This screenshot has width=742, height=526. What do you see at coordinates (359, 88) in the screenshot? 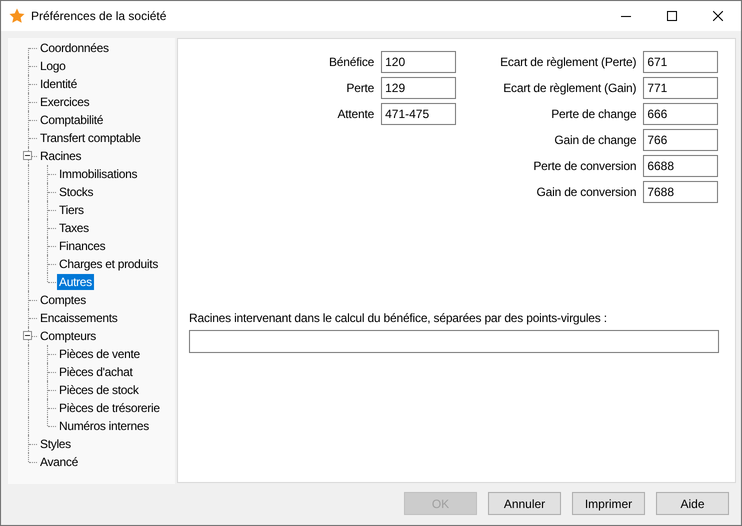
I see `field-label: Perte` at bounding box center [359, 88].